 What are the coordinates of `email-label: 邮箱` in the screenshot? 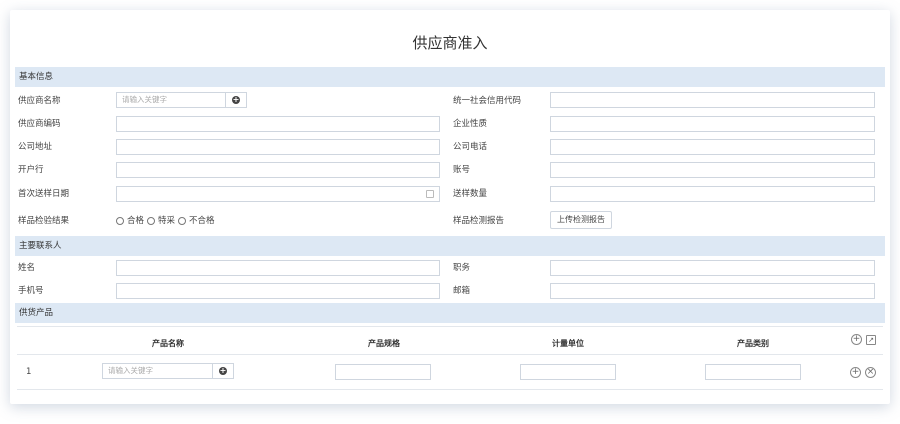 It's located at (462, 291).